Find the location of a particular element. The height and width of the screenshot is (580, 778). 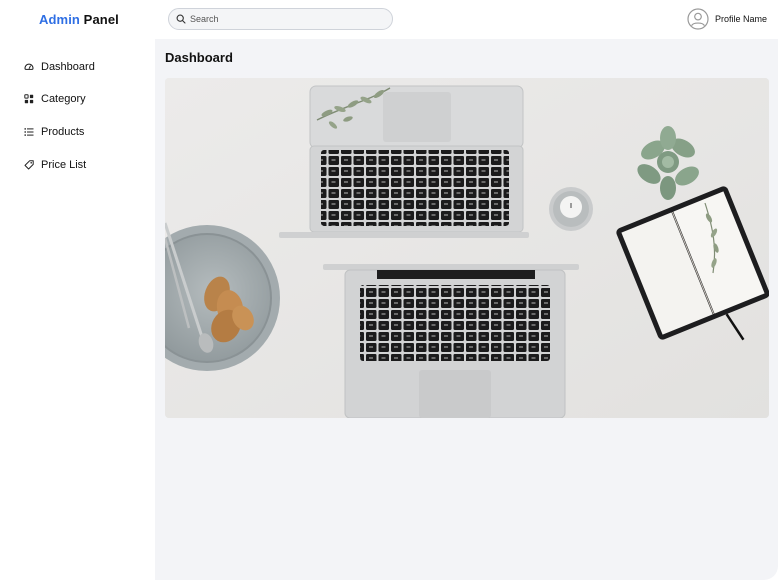

sidebar-item-price-list: Price List is located at coordinates (55, 165).